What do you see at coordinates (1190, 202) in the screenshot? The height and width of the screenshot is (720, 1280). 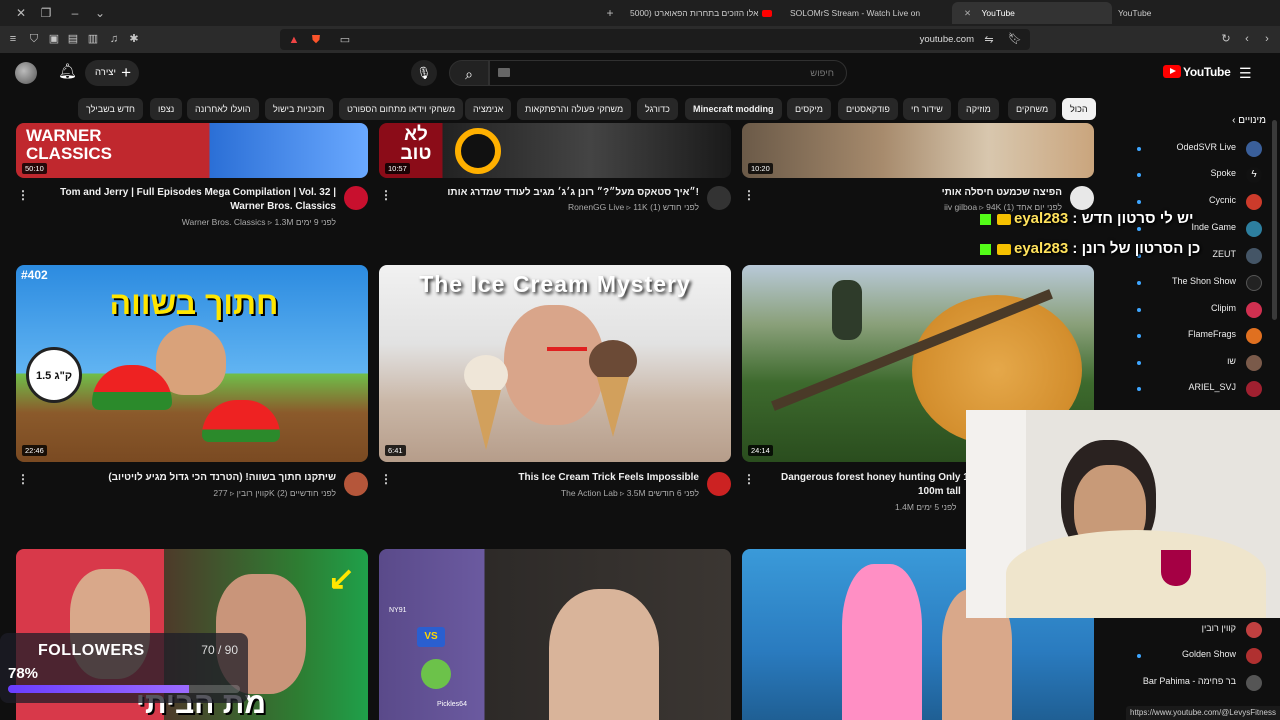 I see `sidebar-item-cycnic: Cycnic` at bounding box center [1190, 202].